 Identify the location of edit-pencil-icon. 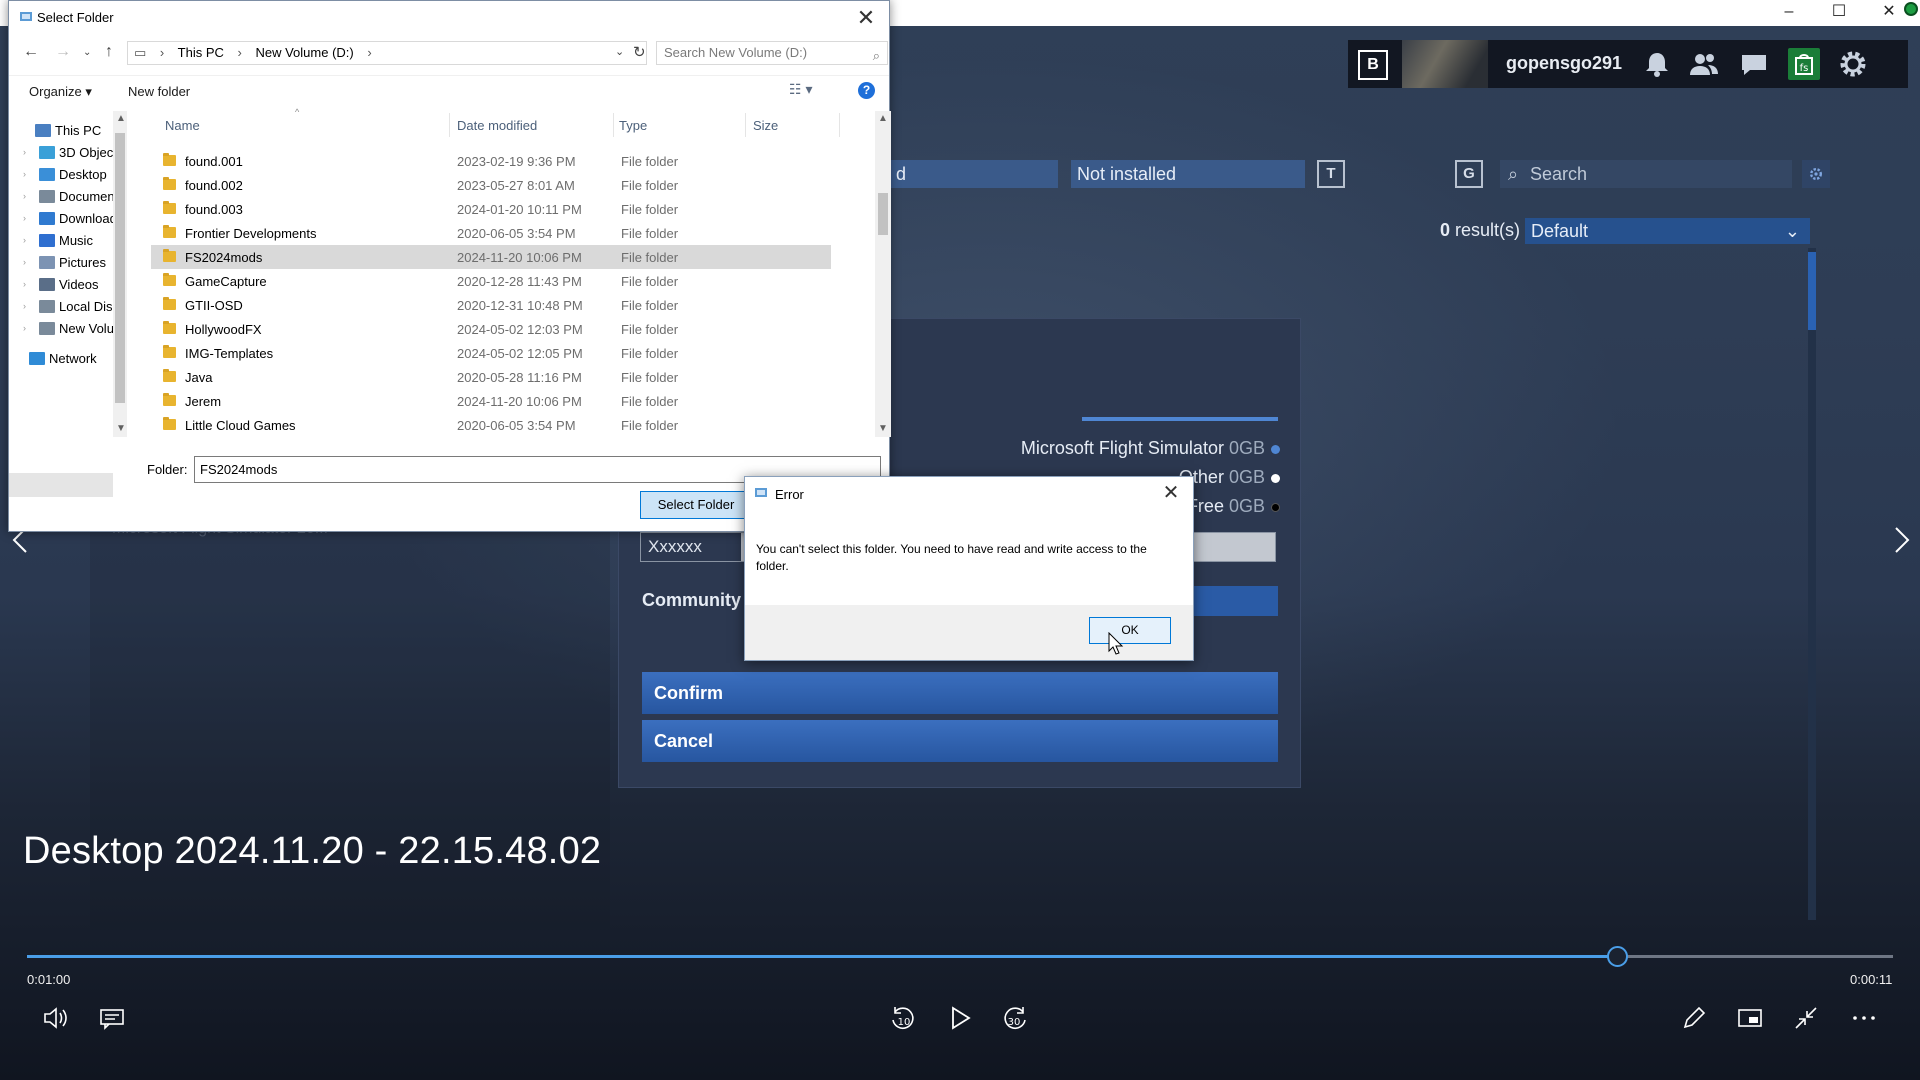
(1694, 1020).